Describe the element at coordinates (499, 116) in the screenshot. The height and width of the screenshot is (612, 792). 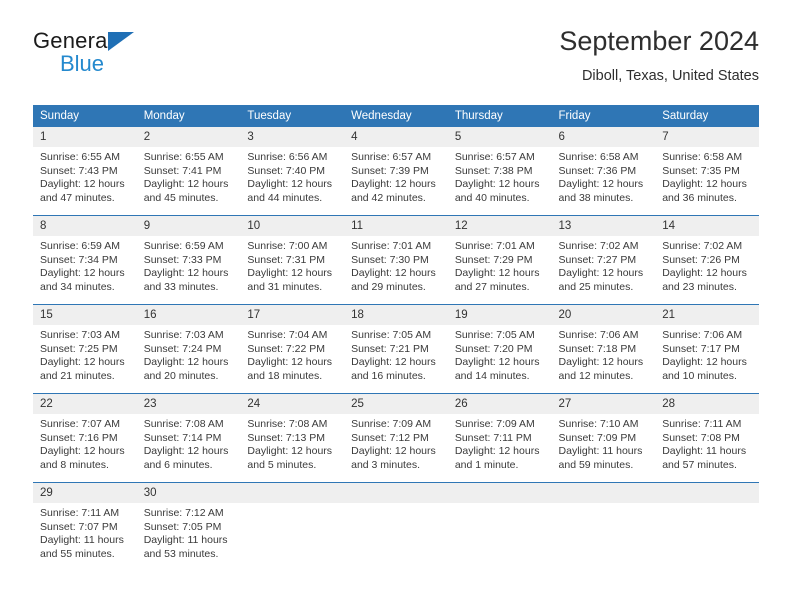
I see `weekday-header-thursday: Thursday` at that location.